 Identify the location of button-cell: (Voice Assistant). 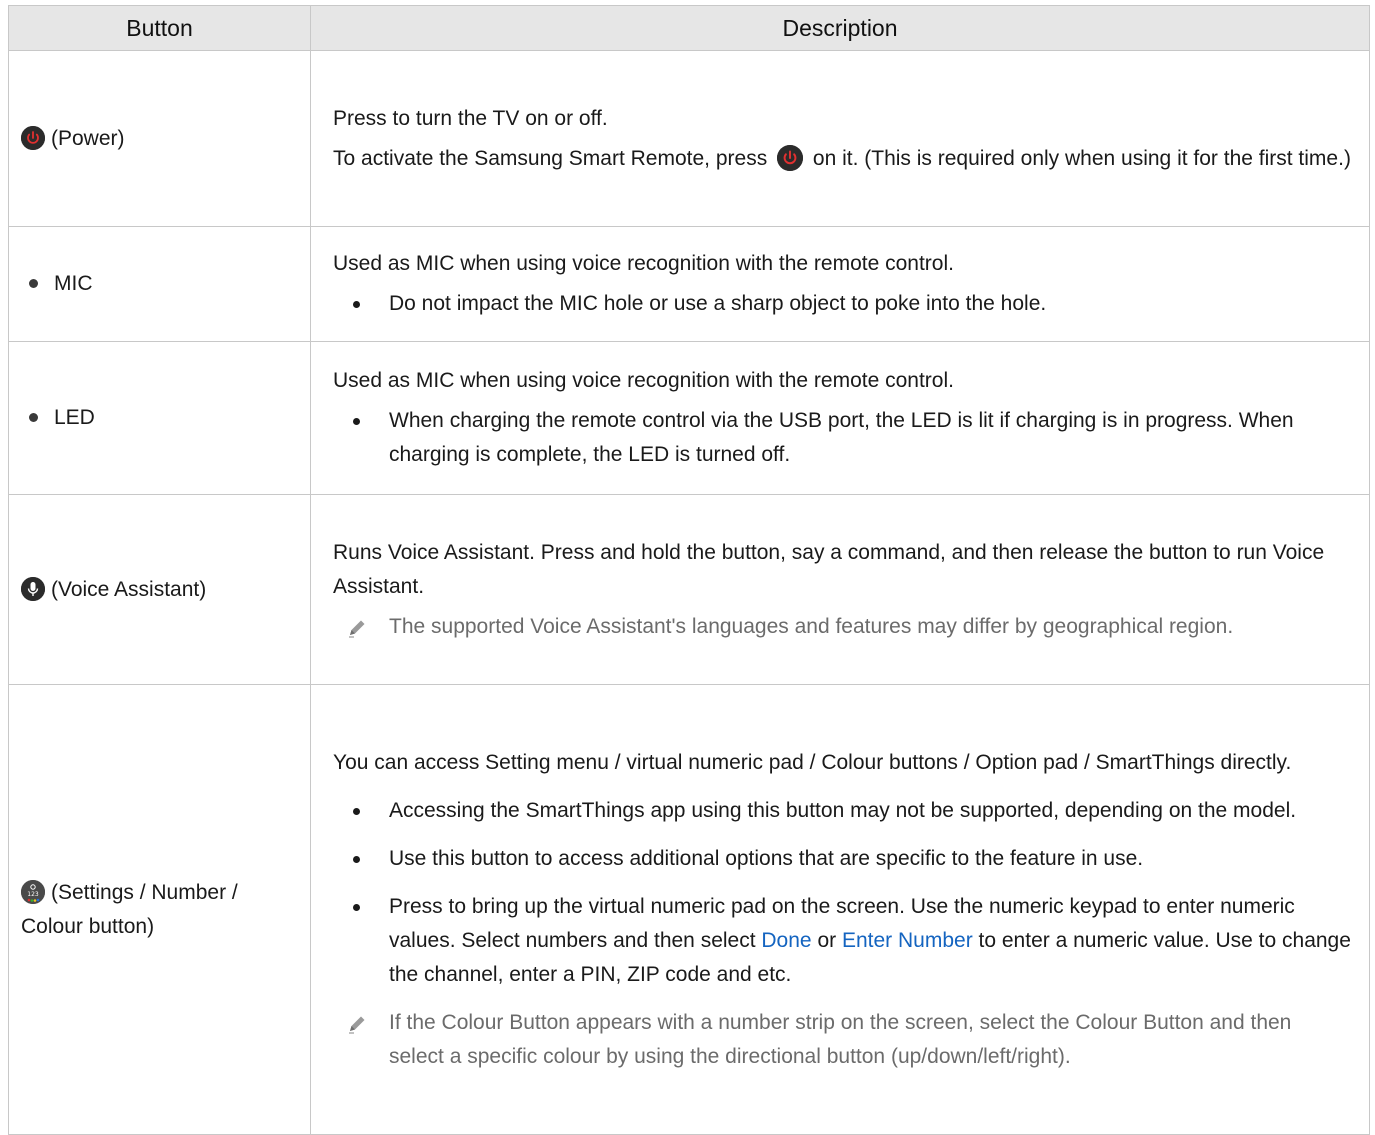
(159, 589).